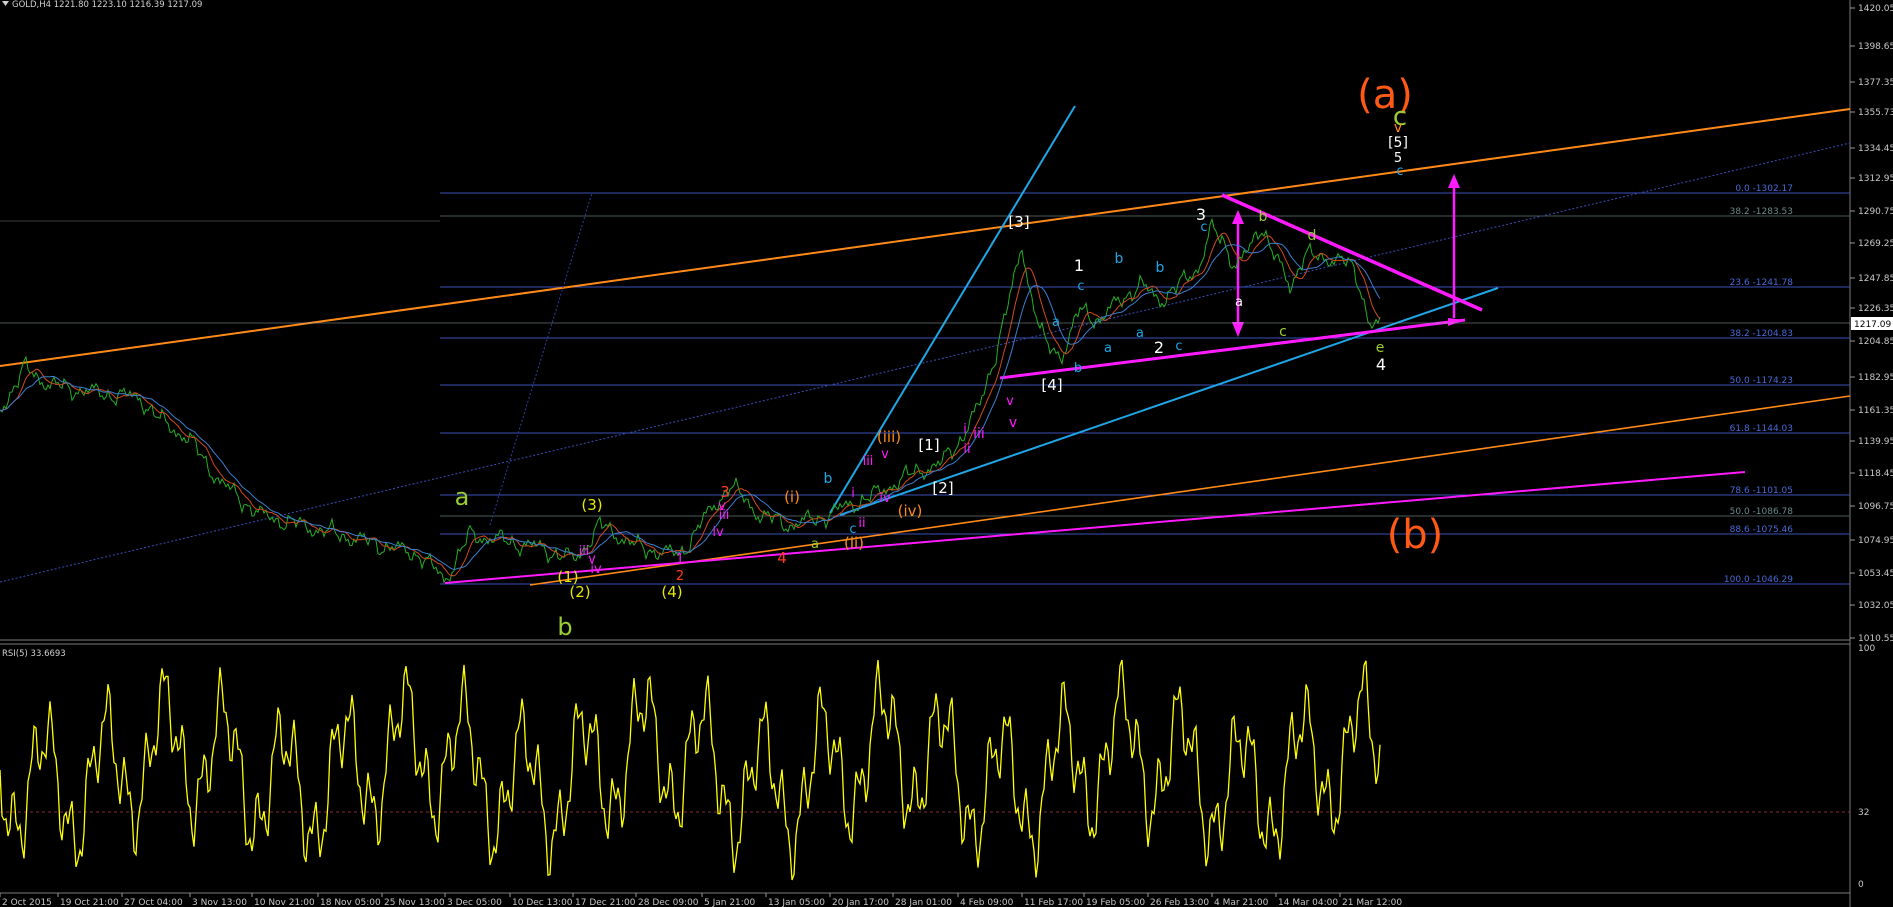 The width and height of the screenshot is (1893, 907). Describe the element at coordinates (1875, 279) in the screenshot. I see `price-tick-label: 1247.85` at that location.